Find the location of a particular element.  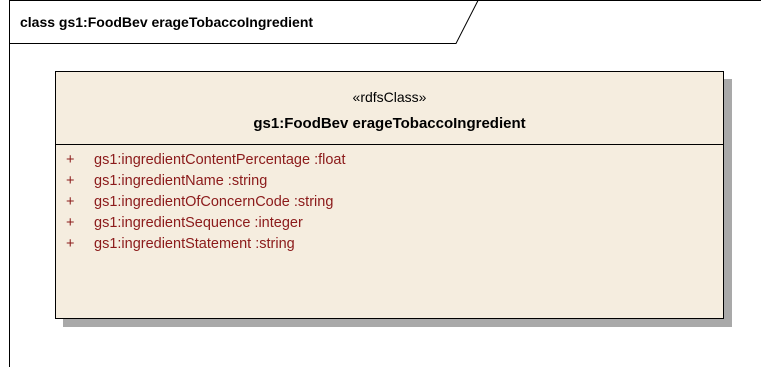

class-name: gs1:FoodBev erageTobaccoIngredient is located at coordinates (389, 123).